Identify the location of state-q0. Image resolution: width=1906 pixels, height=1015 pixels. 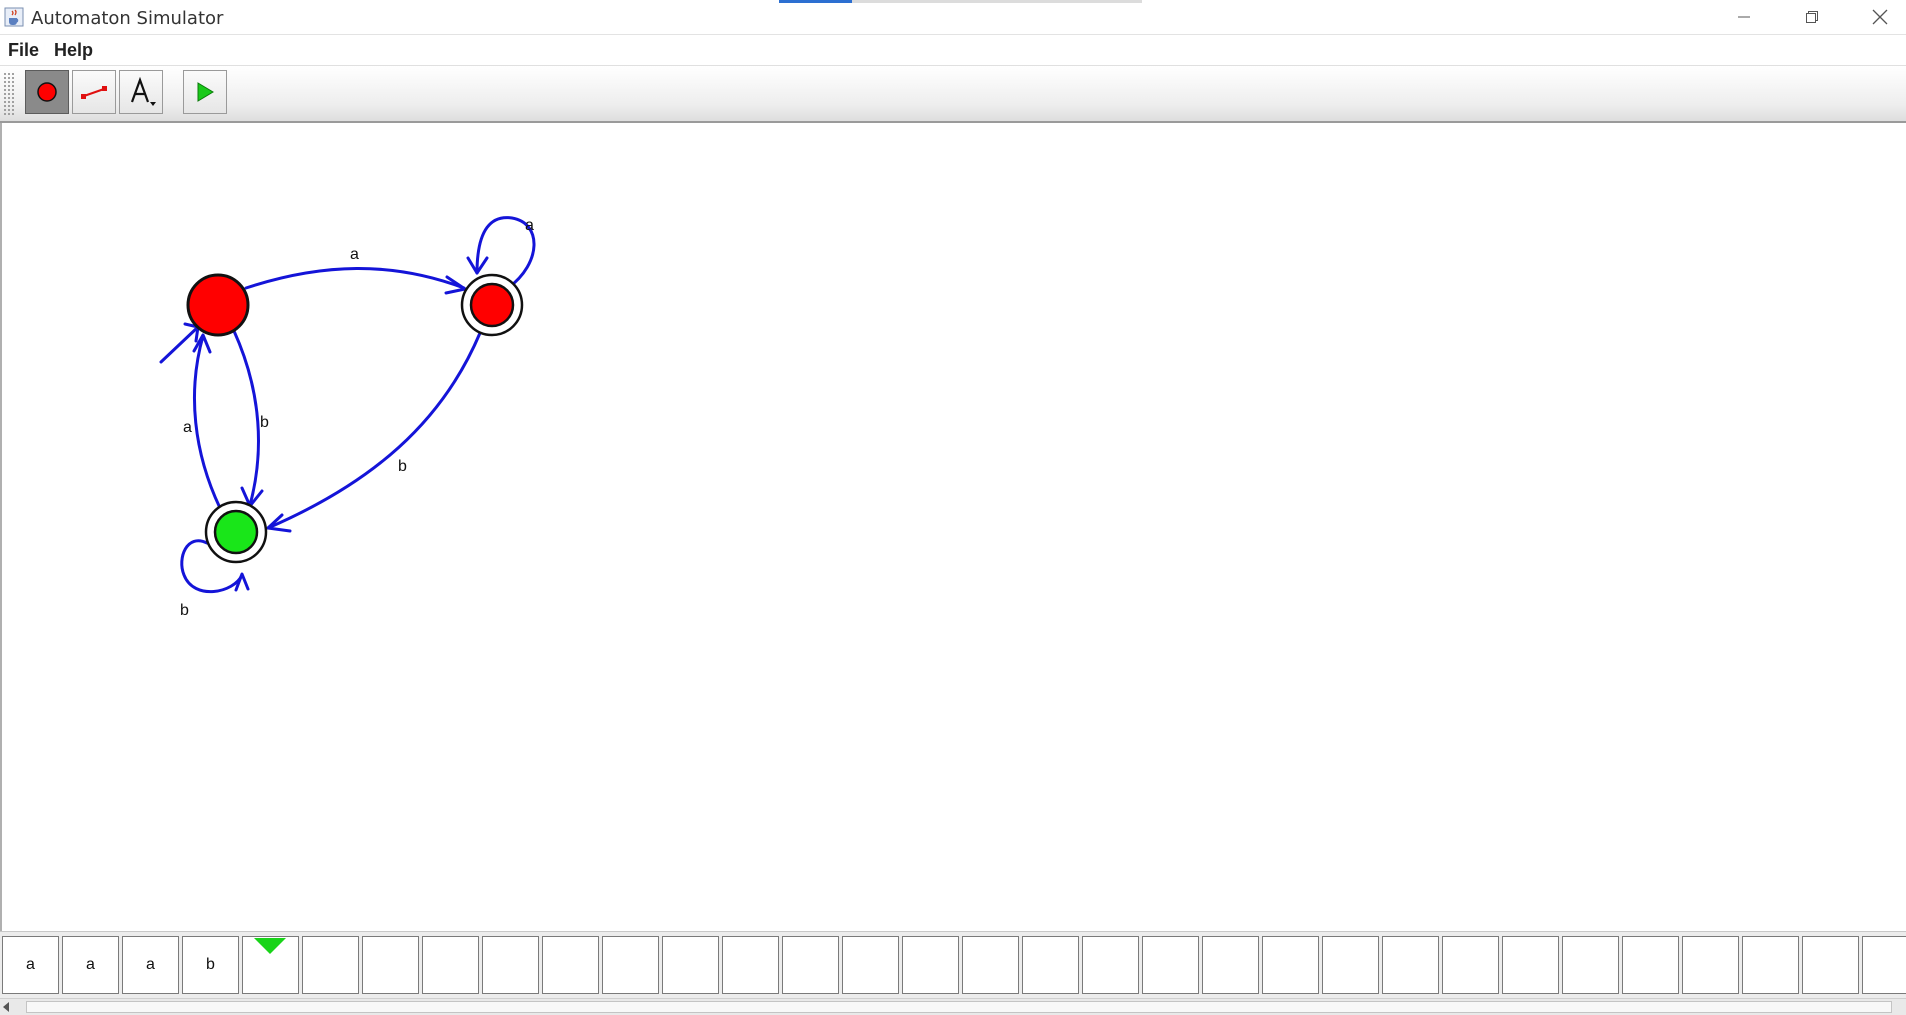
(218, 305).